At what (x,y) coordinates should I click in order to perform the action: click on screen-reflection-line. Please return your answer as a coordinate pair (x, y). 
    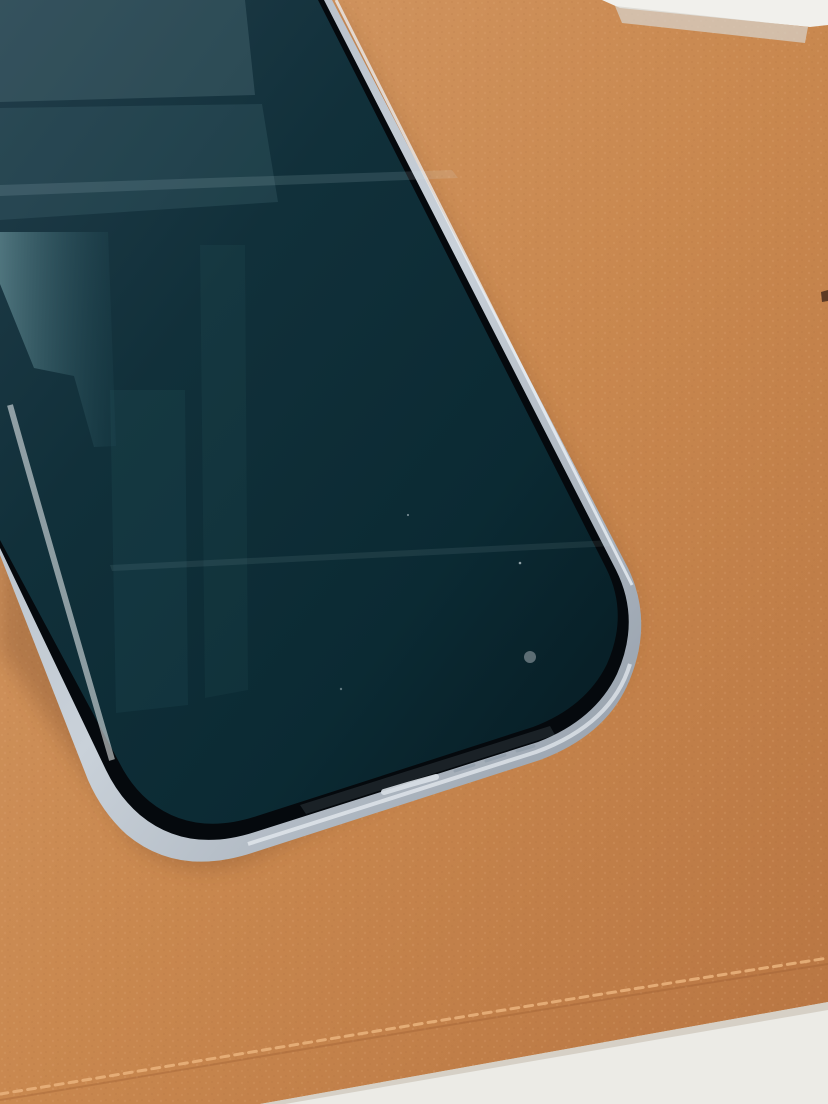
    Looking at the image, I should click on (224, 471).